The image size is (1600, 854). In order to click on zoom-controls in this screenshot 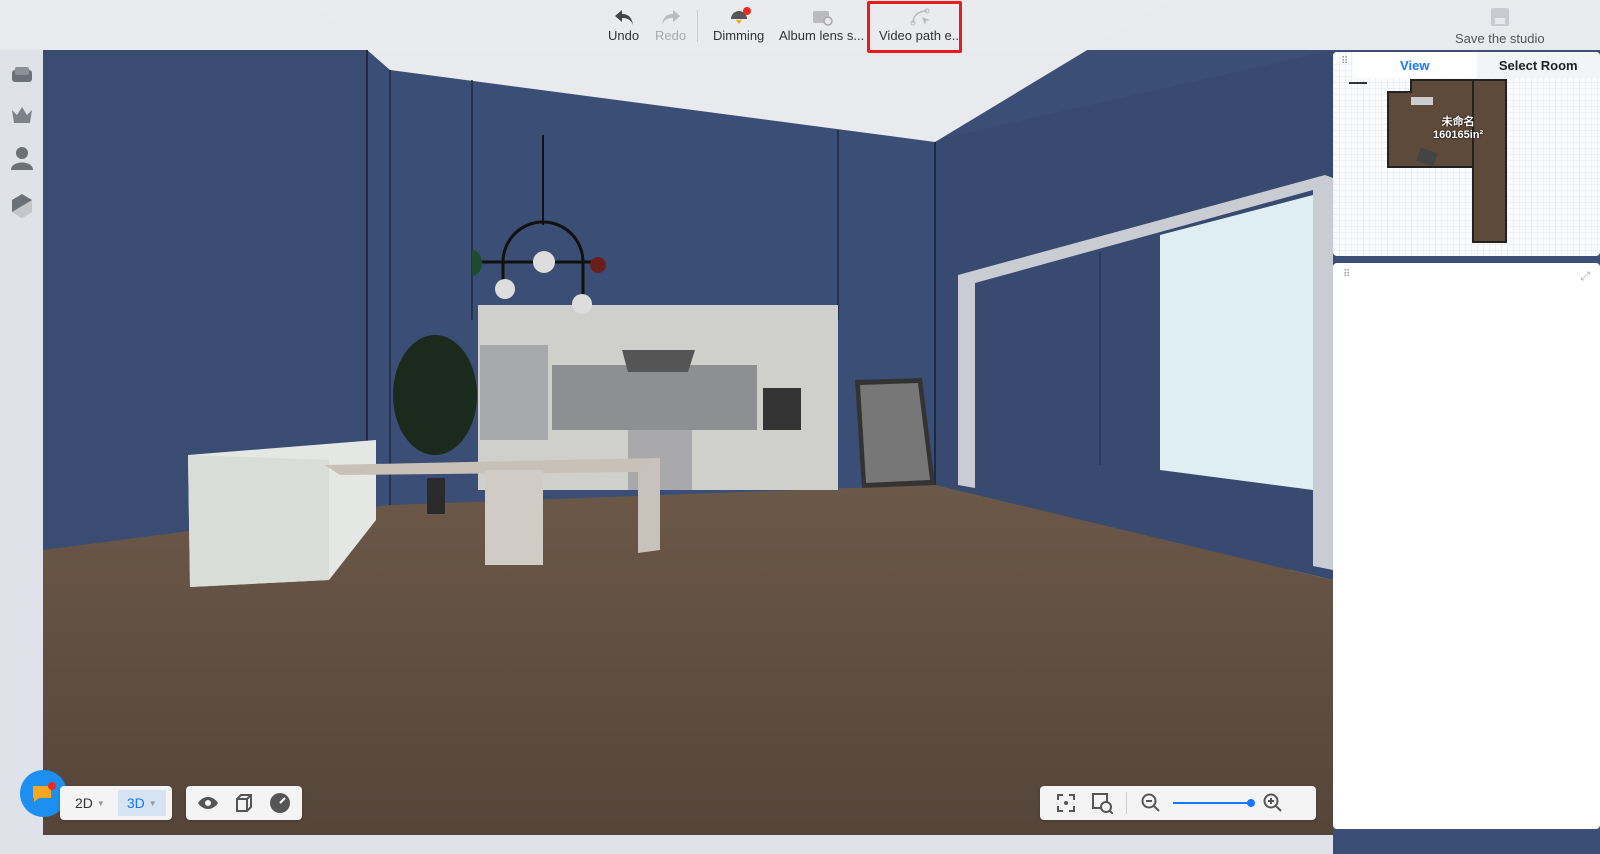, I will do `click(1178, 803)`.